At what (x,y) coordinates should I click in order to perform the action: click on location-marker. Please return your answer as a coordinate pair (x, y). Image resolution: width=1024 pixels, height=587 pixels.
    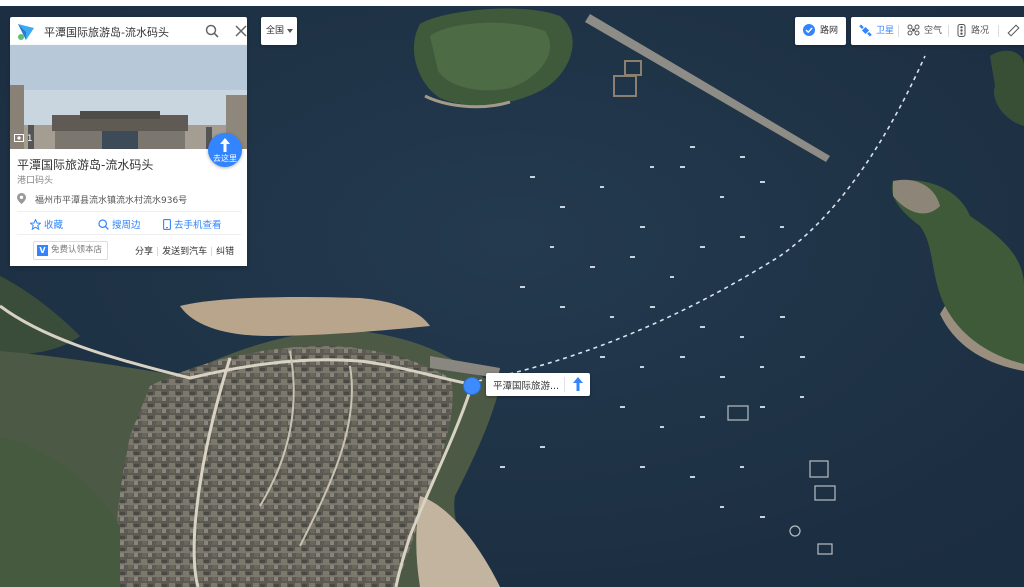
    Looking at the image, I should click on (472, 386).